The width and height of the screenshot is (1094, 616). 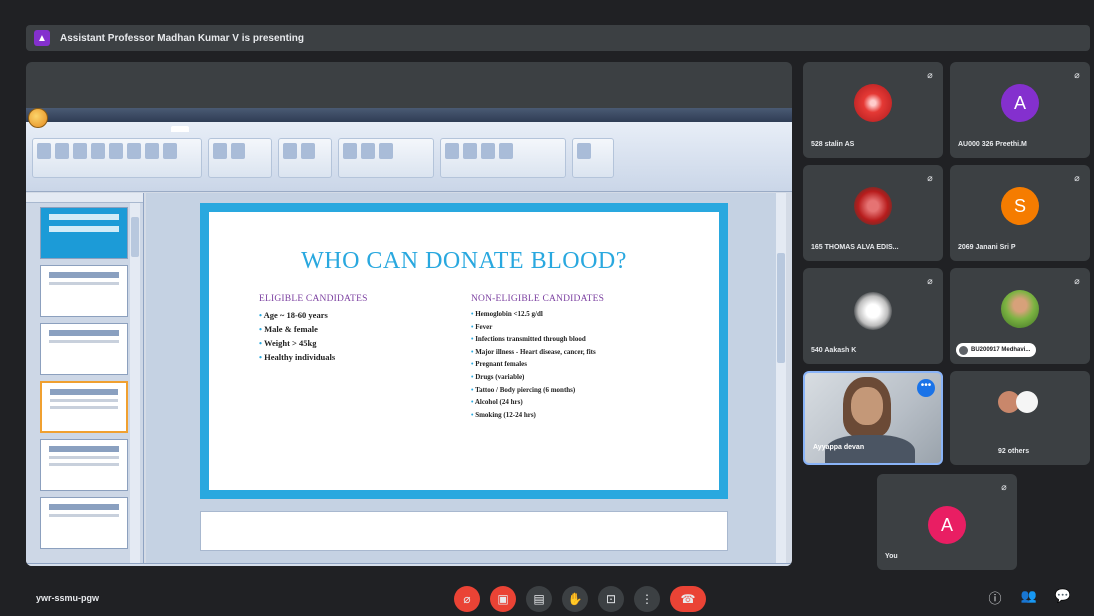 I want to click on self-name: You, so click(x=891, y=556).